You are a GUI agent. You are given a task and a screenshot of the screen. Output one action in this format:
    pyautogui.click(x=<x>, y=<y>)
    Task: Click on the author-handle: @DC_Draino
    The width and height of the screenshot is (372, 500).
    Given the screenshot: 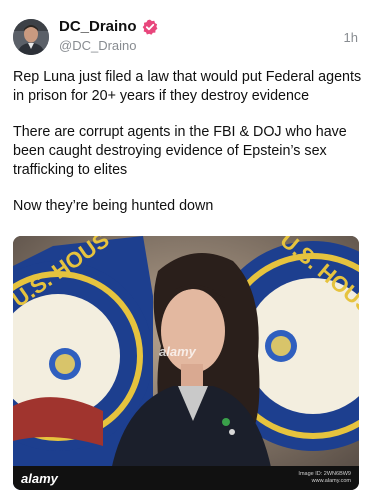 What is the action you would take?
    pyautogui.click(x=98, y=45)
    